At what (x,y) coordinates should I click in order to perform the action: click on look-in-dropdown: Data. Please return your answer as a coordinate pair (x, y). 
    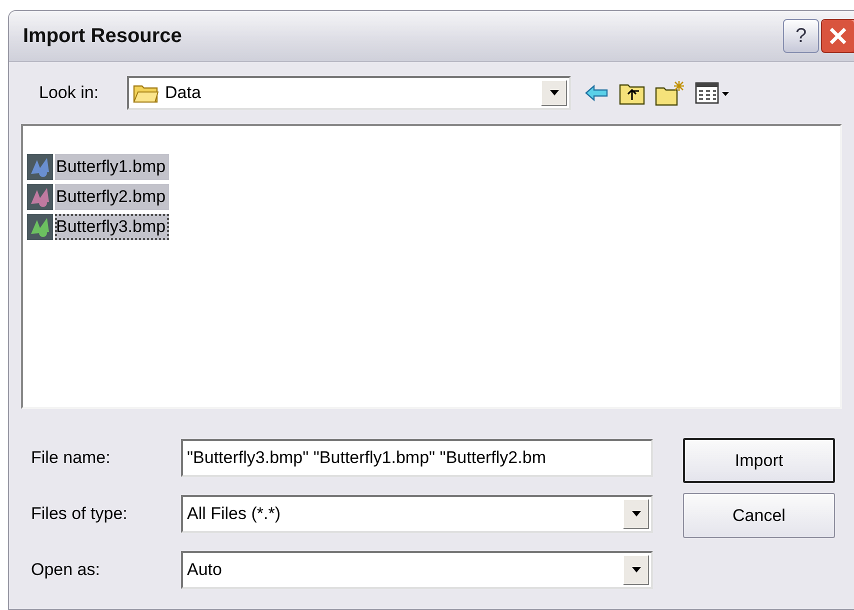
    Looking at the image, I should click on (349, 93).